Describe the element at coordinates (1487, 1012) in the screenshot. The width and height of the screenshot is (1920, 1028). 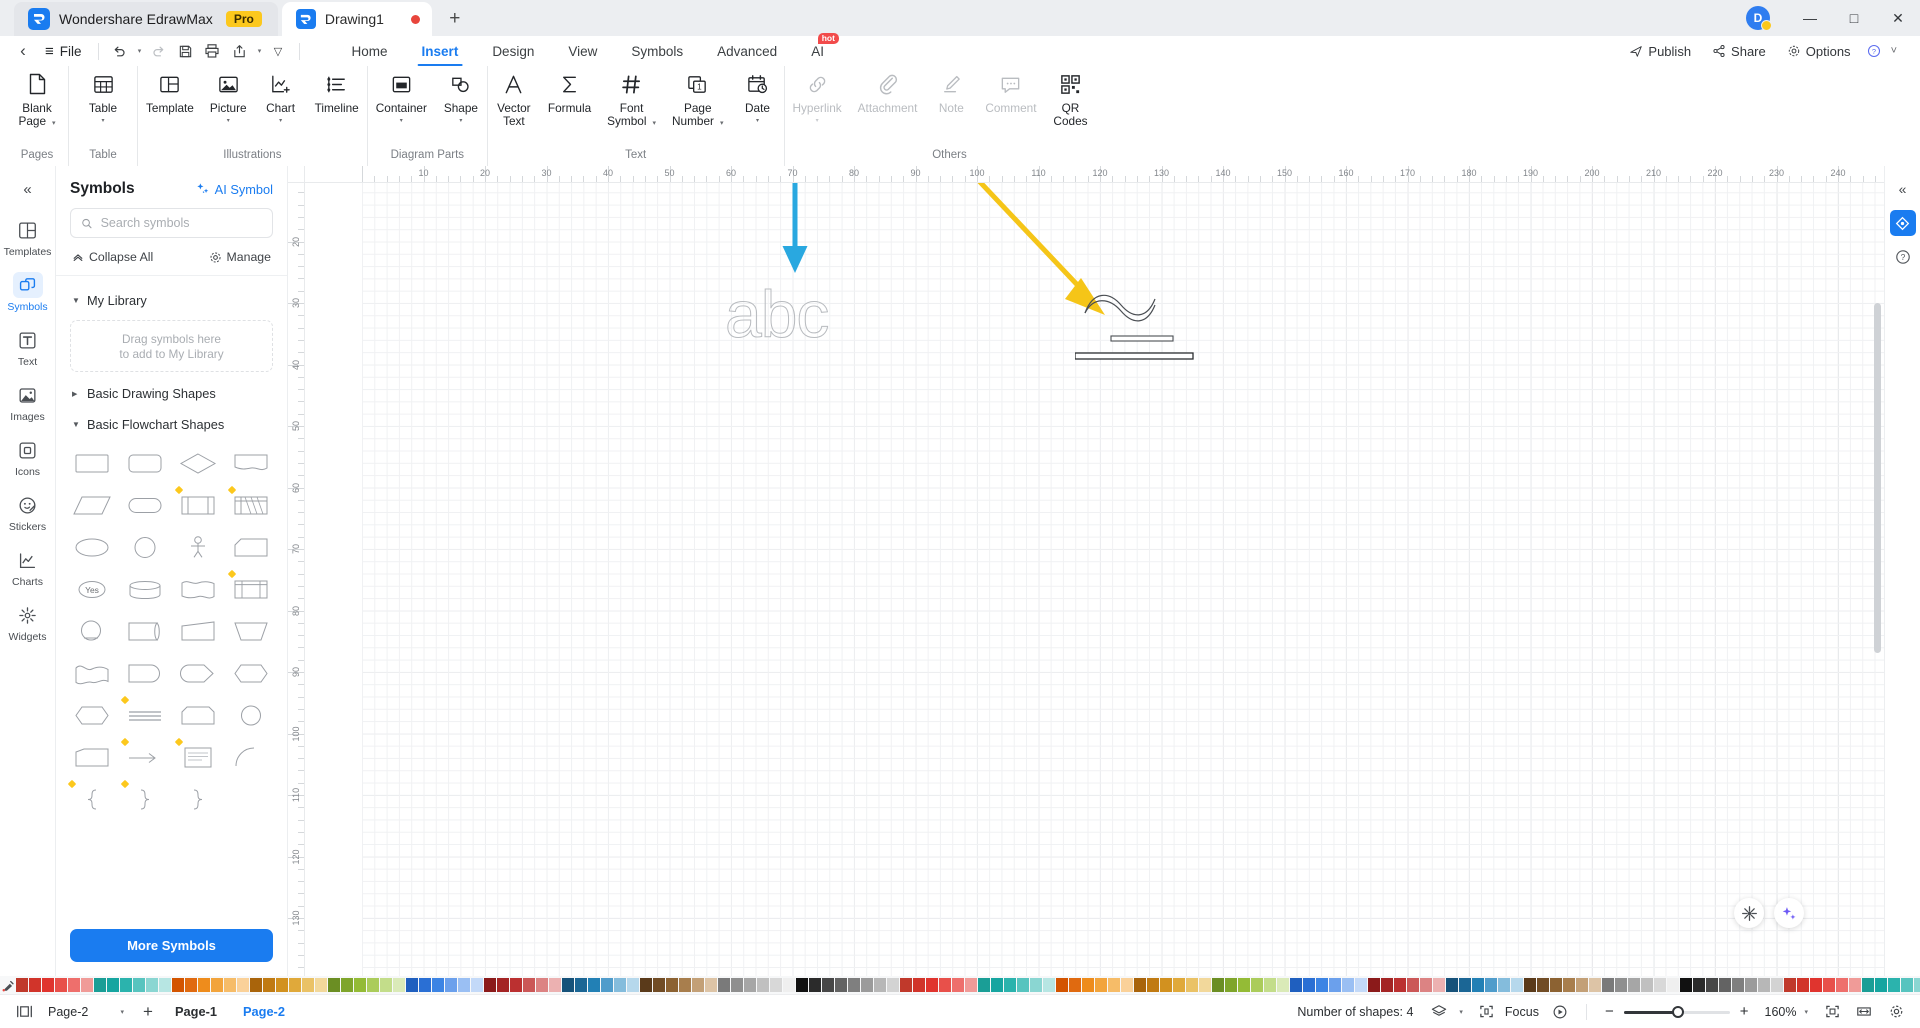
I see `focus-icon` at that location.